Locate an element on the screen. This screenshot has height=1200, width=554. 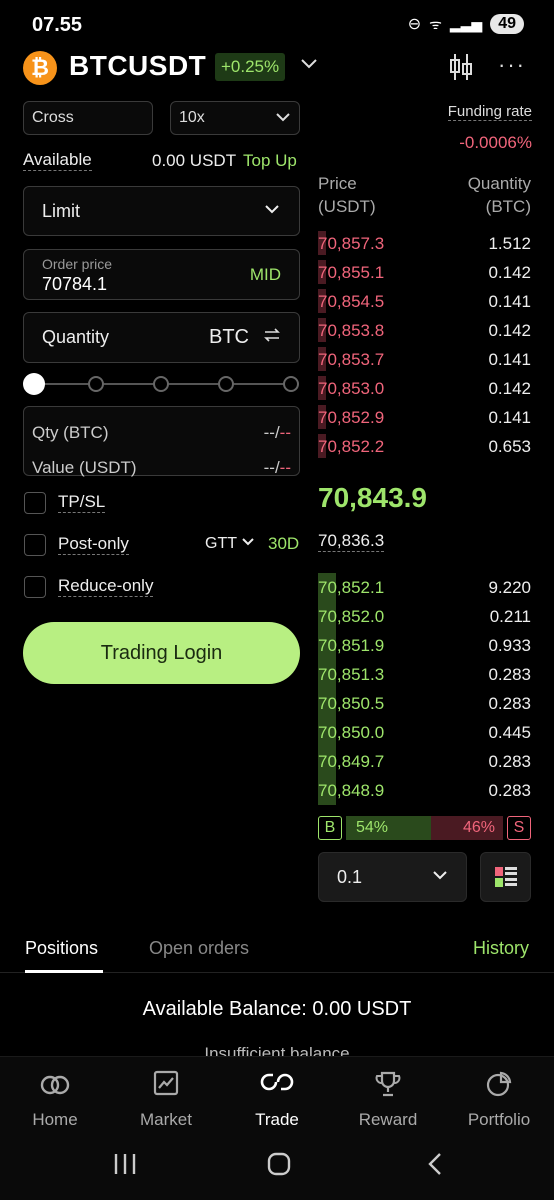
nav-trade: Trade is located at coordinates (277, 1100).